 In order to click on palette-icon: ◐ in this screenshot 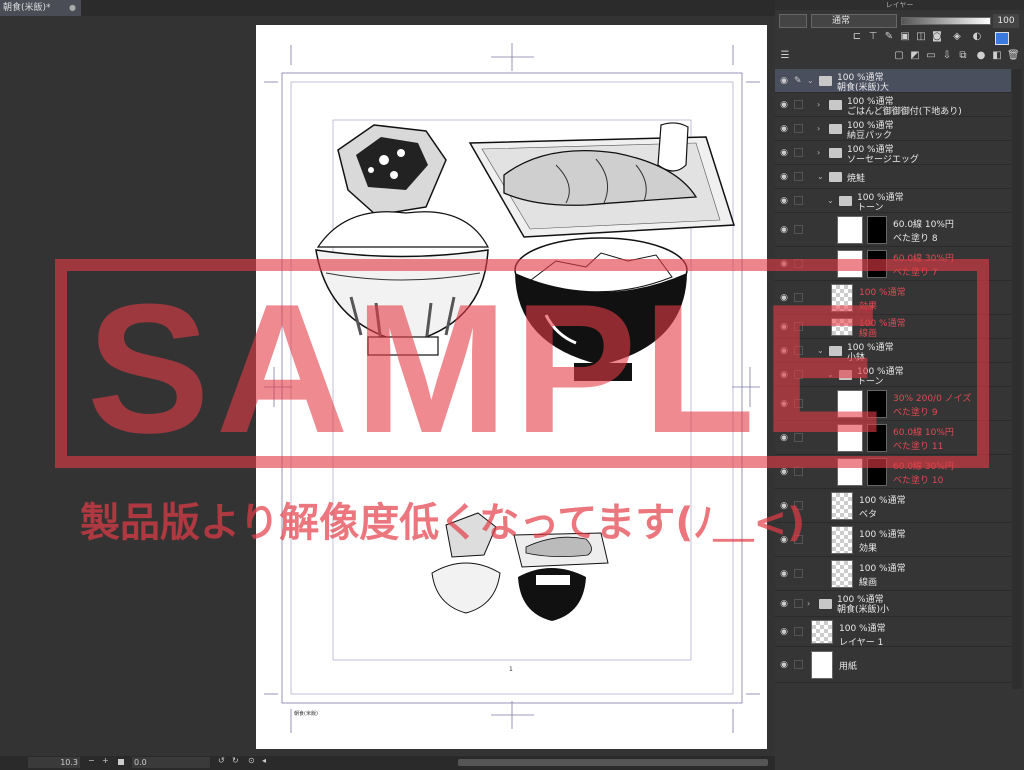, I will do `click(977, 37)`.